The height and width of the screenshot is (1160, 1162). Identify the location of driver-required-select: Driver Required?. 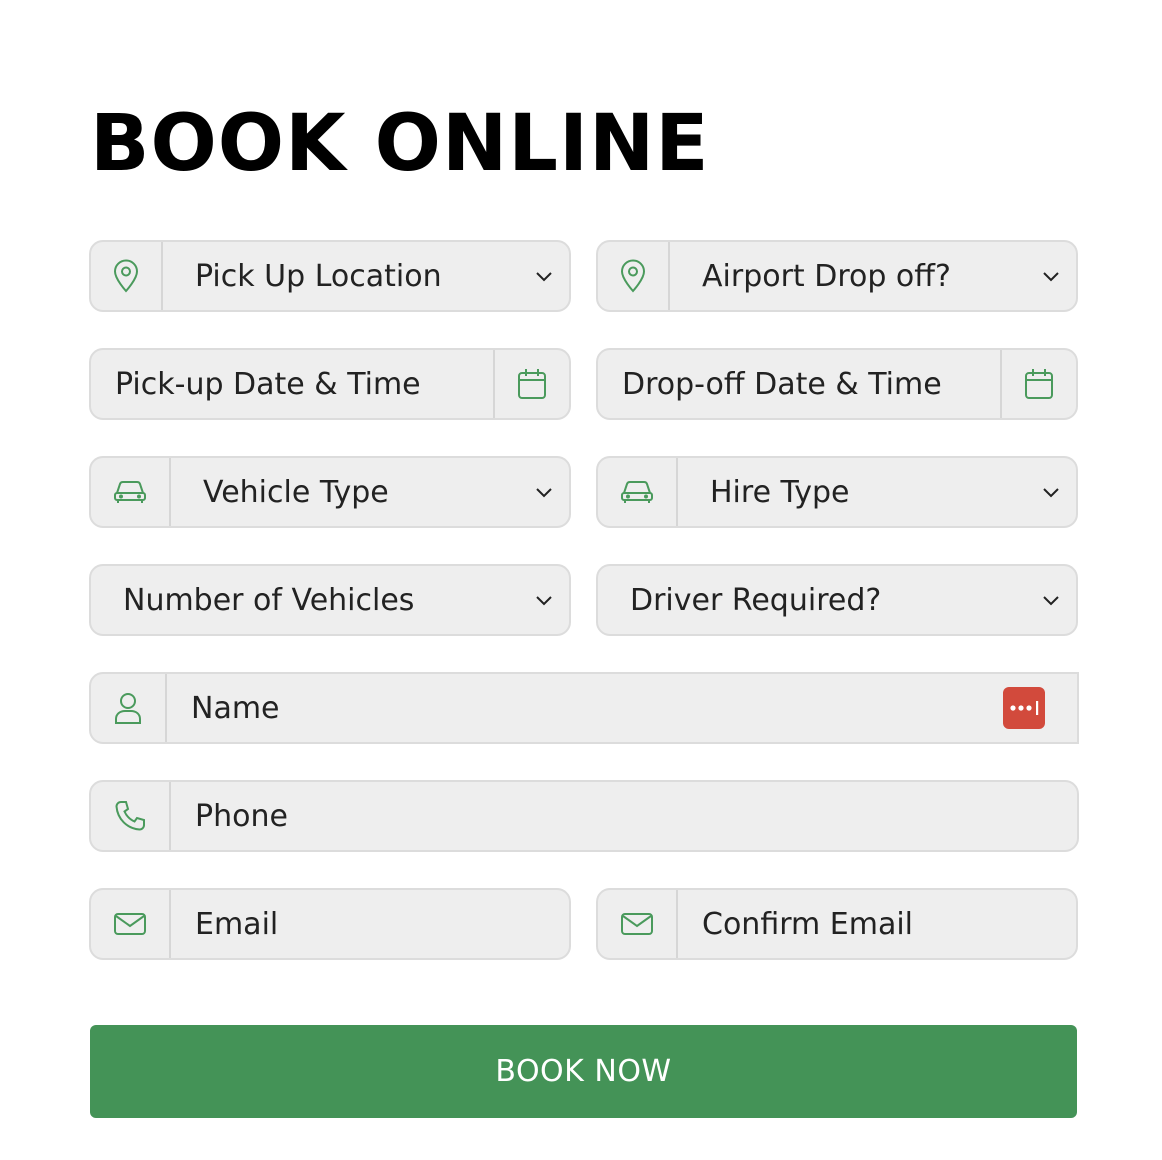
(837, 600).